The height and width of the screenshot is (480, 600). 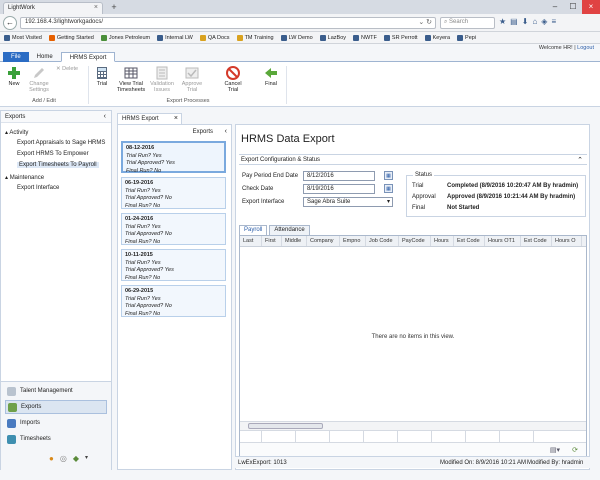 What do you see at coordinates (413, 425) in the screenshot?
I see `horizontal-scrollbar` at bounding box center [413, 425].